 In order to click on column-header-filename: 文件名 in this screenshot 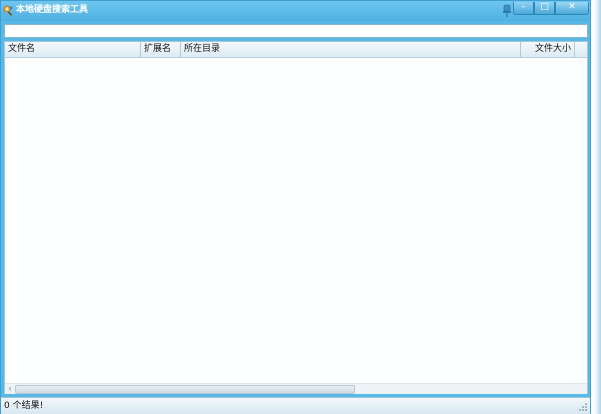, I will do `click(73, 49)`.